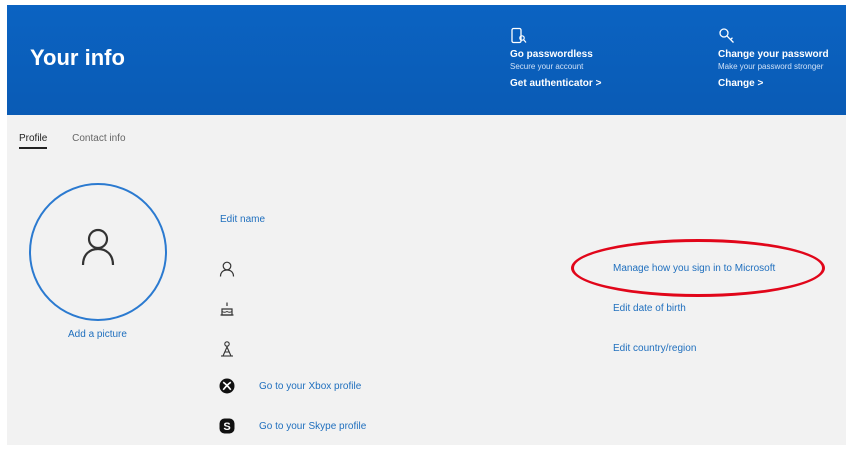 This screenshot has width=853, height=449. Describe the element at coordinates (773, 83) in the screenshot. I see `change-password-link: Change >` at that location.